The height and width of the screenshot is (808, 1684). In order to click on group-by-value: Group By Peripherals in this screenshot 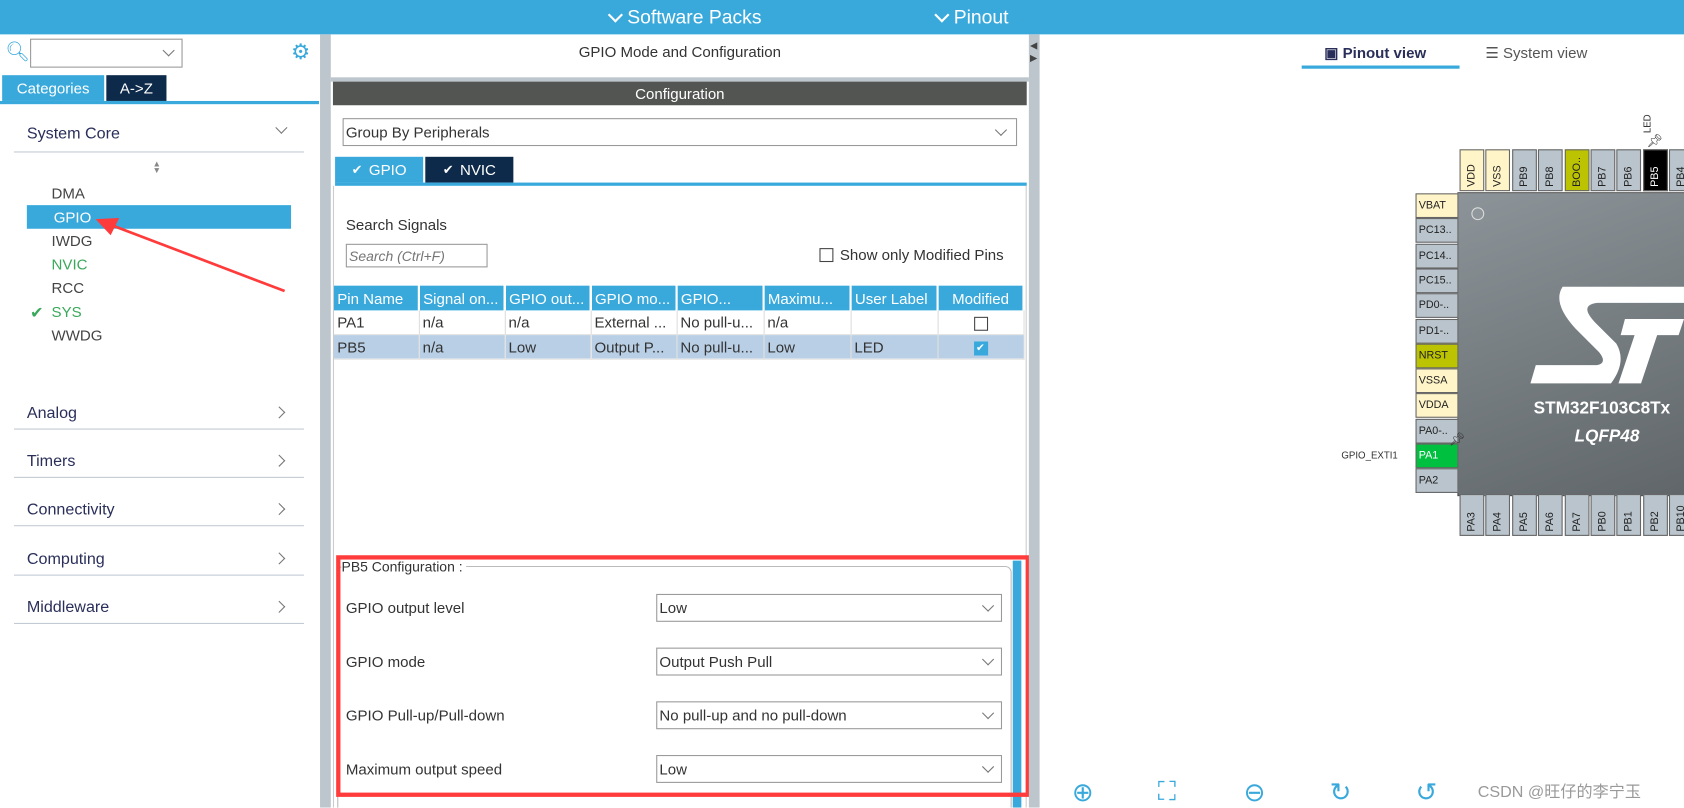, I will do `click(417, 132)`.